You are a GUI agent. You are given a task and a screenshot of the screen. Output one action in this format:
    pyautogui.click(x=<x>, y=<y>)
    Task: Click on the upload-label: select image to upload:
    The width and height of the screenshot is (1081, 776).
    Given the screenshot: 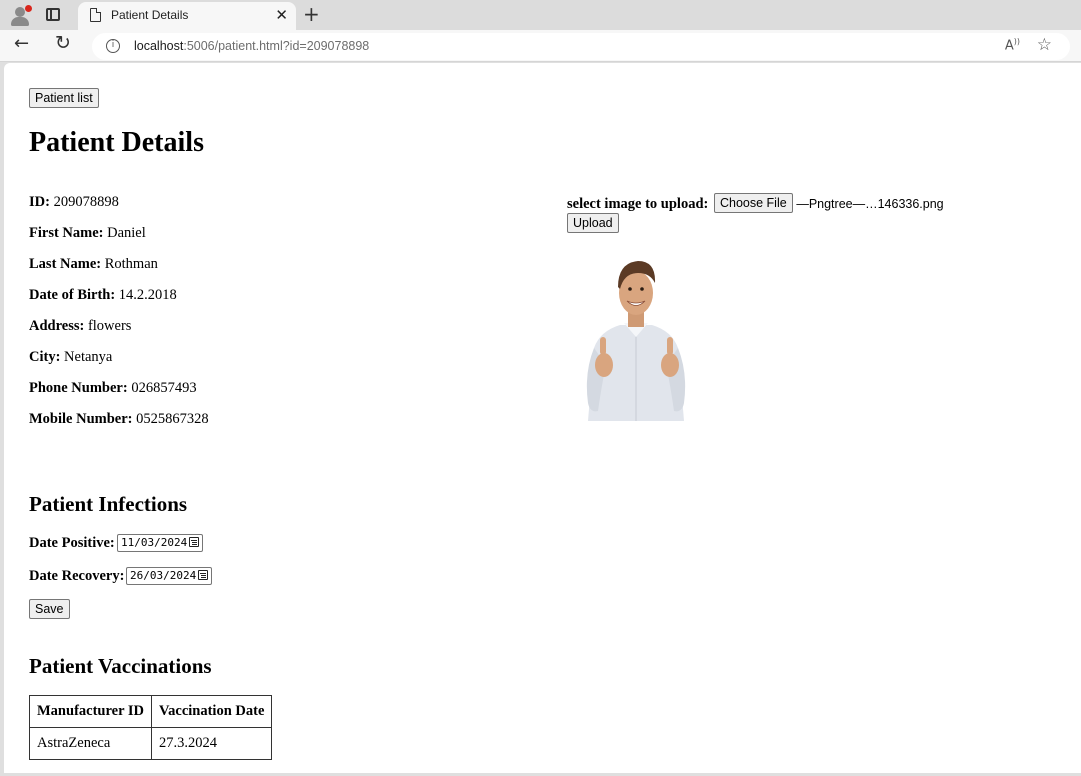 What is the action you would take?
    pyautogui.click(x=638, y=204)
    